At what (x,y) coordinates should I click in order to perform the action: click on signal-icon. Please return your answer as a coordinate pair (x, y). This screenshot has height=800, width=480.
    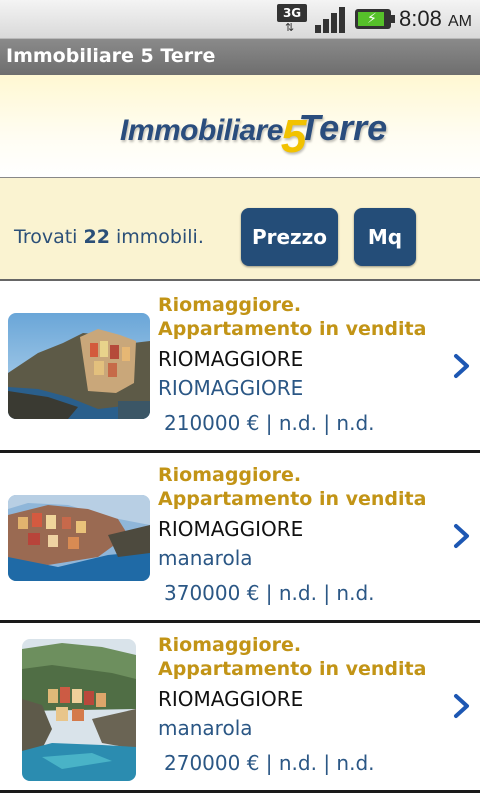
    Looking at the image, I should click on (331, 19).